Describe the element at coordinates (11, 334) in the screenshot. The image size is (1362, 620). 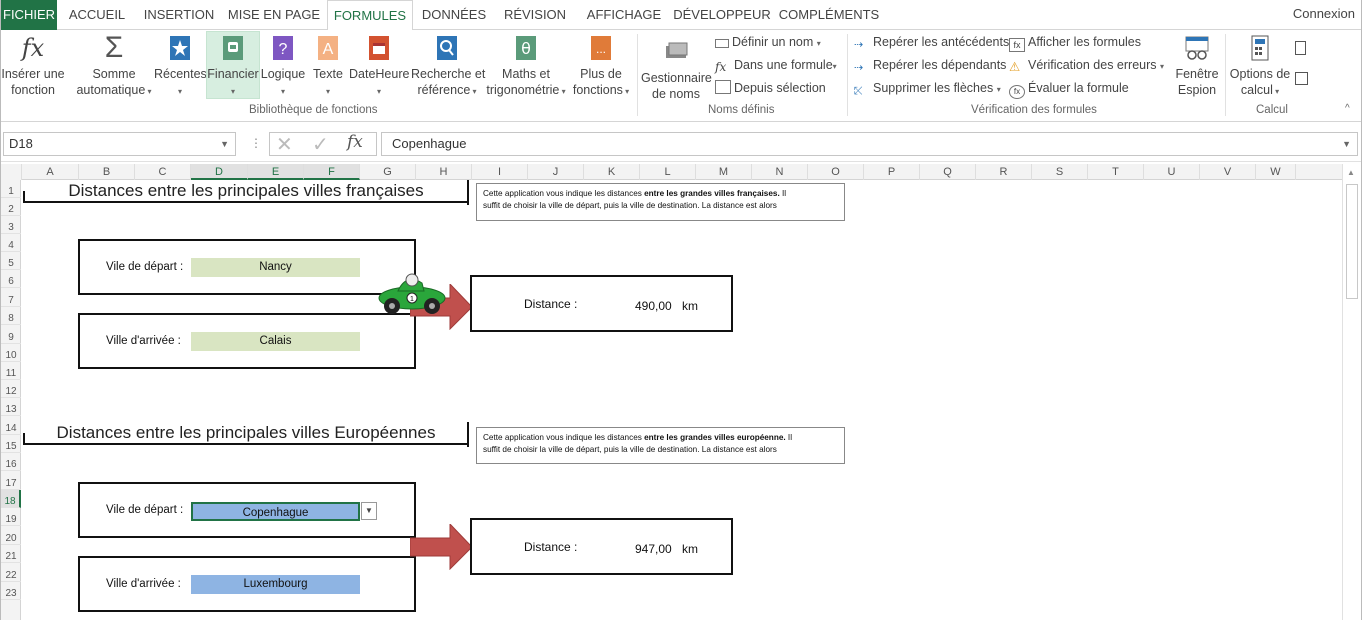
I see `row-header-9: 9` at that location.